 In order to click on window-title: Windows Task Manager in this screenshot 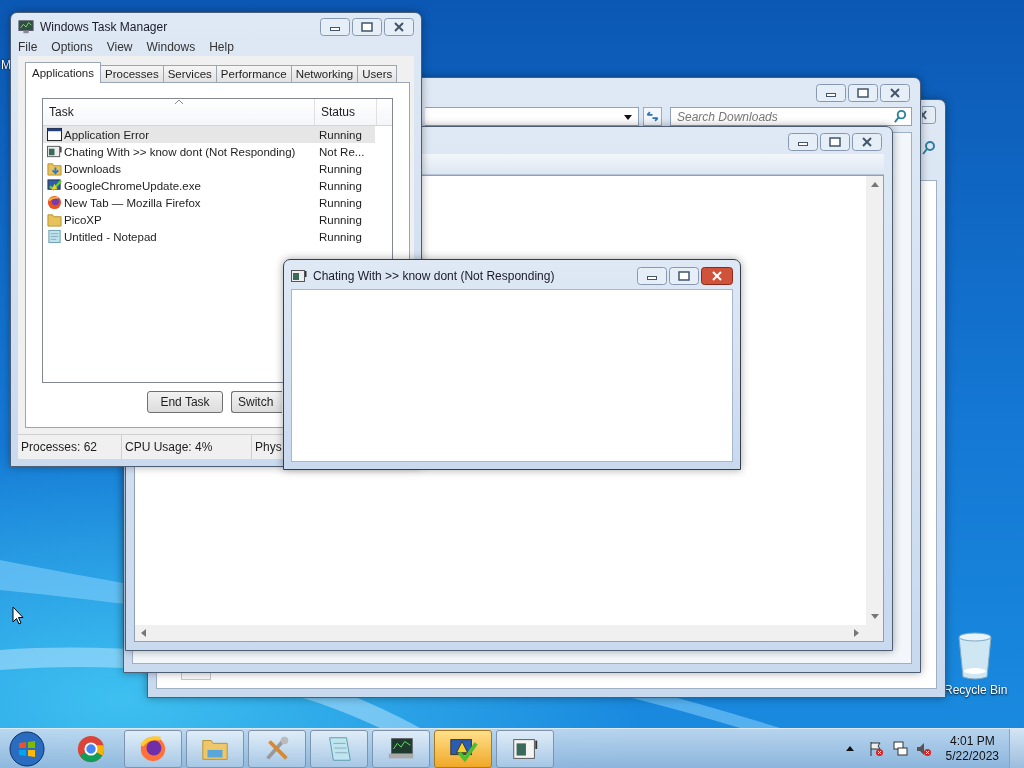, I will do `click(104, 26)`.